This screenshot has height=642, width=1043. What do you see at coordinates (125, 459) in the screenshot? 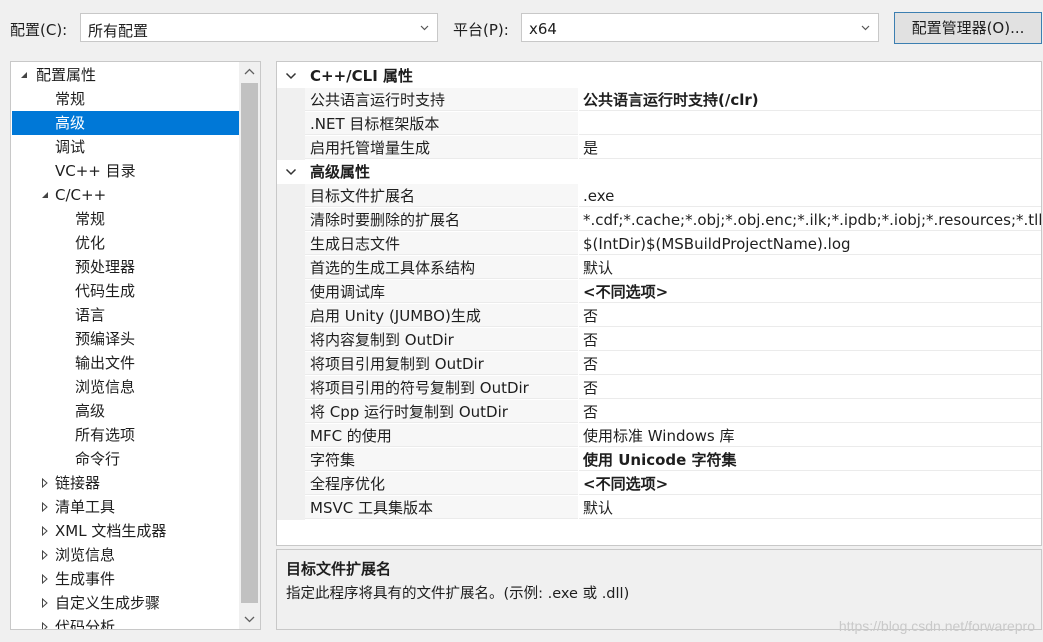
I see `tree-item: 命令行` at bounding box center [125, 459].